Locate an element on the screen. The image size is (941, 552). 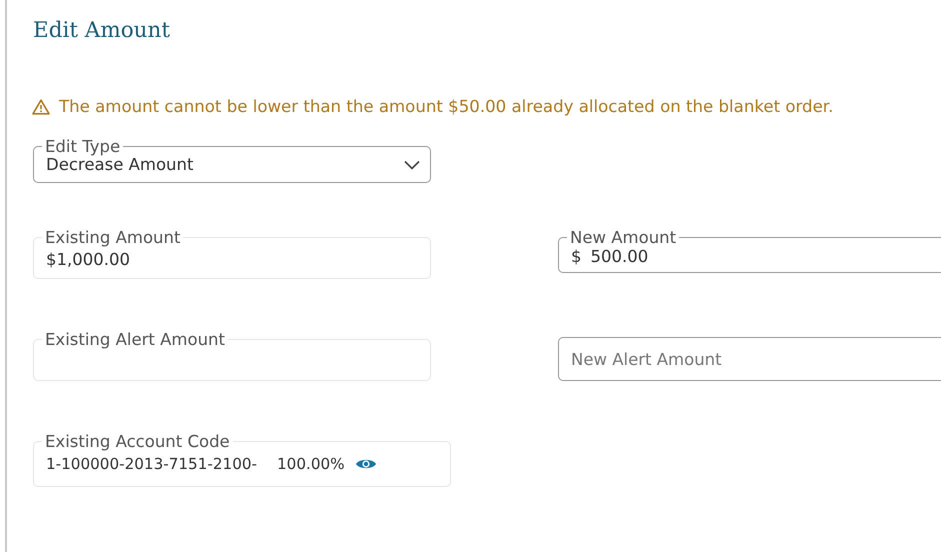
field-value: $1,000.00 is located at coordinates (232, 259).